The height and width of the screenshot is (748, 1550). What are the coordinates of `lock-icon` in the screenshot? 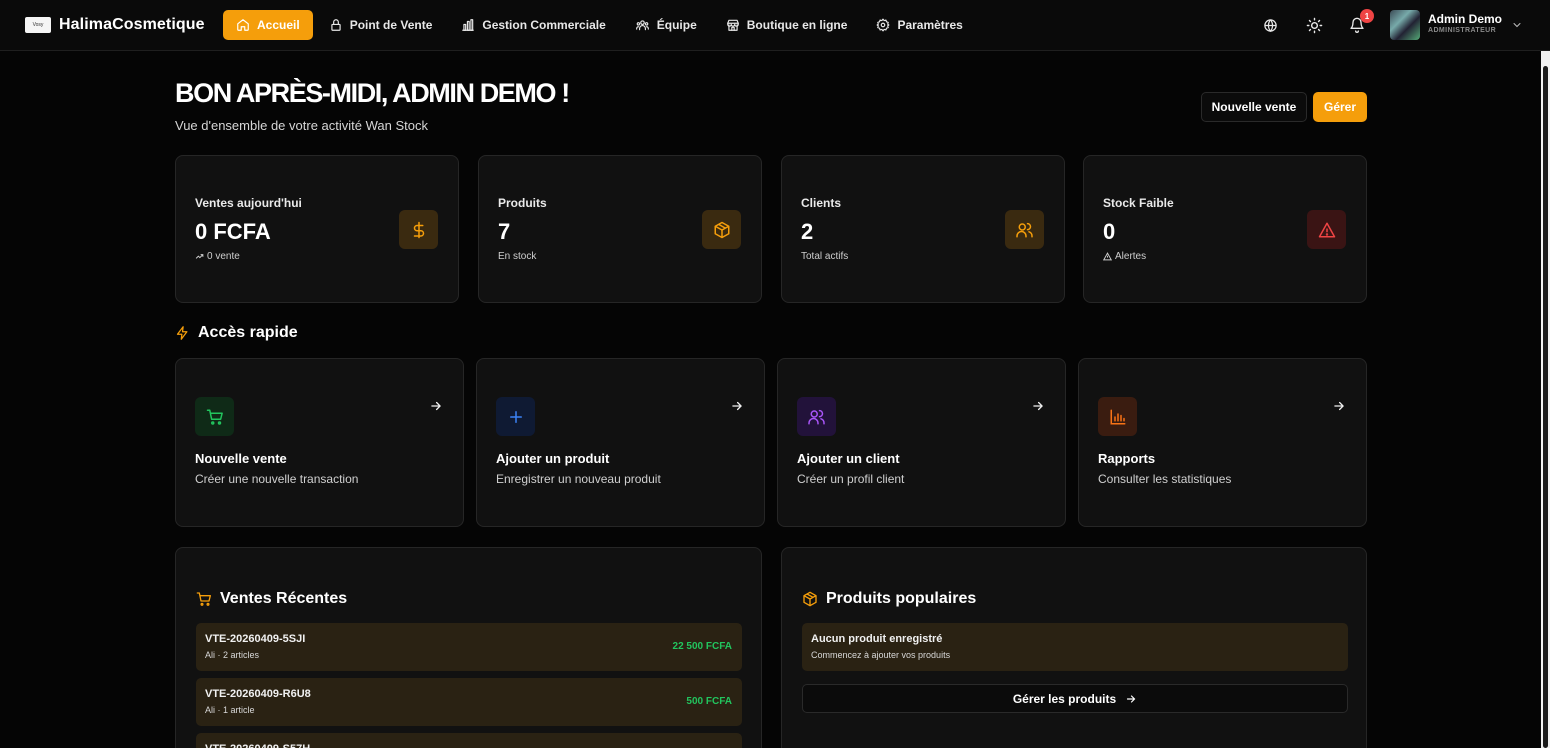 It's located at (336, 25).